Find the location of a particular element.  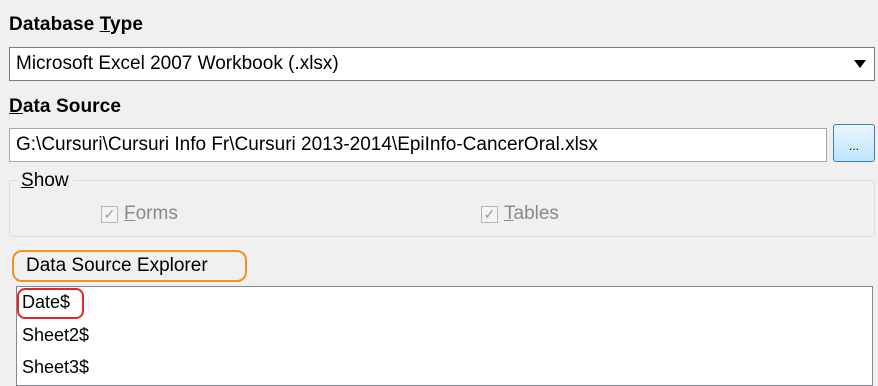

database-type-accelerator: T is located at coordinates (104, 24).